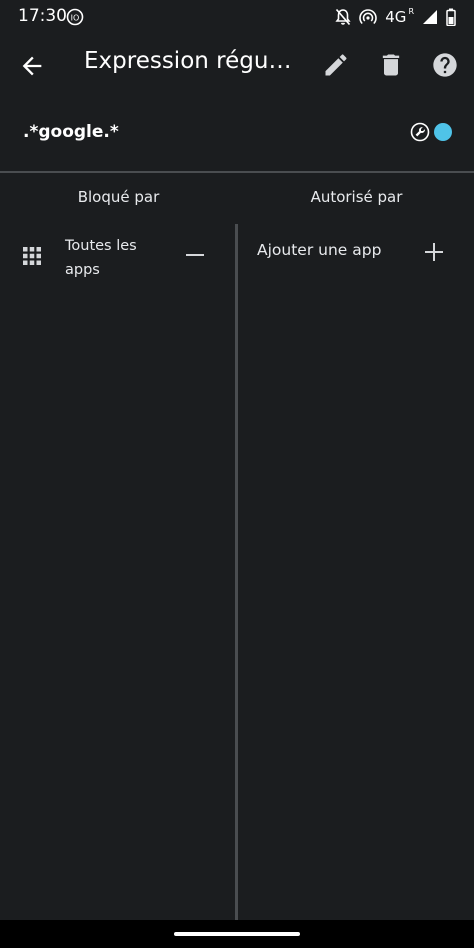 The image size is (474, 948). I want to click on wrench-icon, so click(420, 132).